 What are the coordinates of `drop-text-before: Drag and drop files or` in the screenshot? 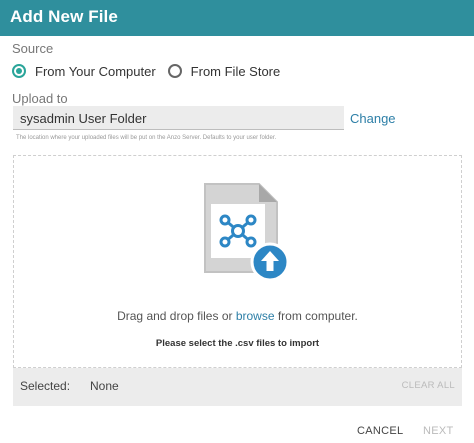 It's located at (176, 316).